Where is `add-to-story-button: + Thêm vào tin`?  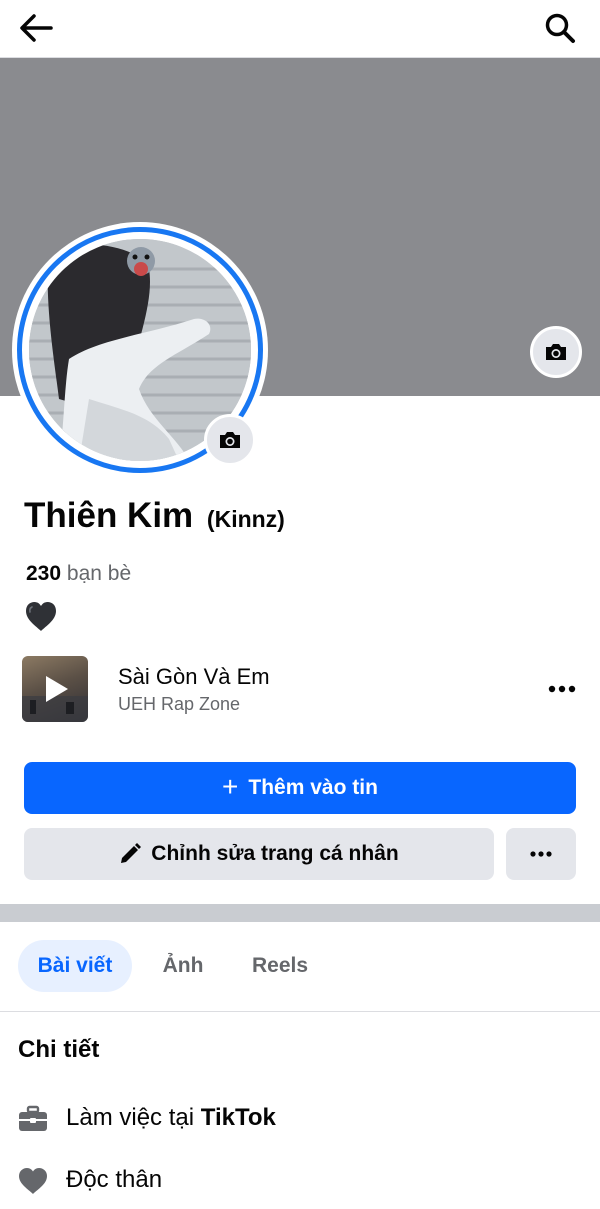 add-to-story-button: + Thêm vào tin is located at coordinates (300, 788).